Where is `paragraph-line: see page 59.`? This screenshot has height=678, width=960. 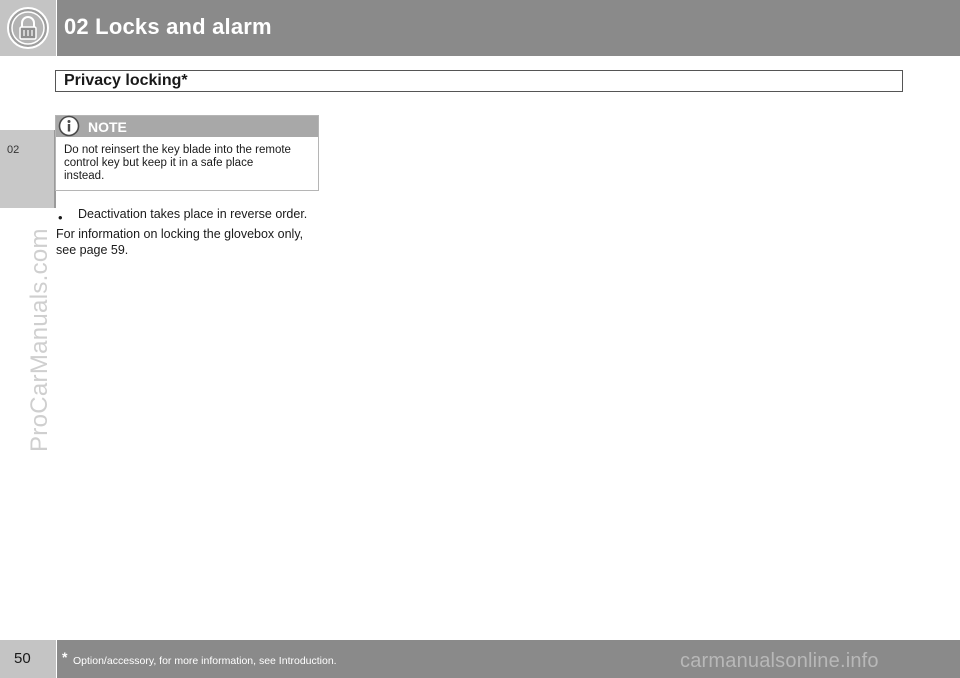 paragraph-line: see page 59. is located at coordinates (92, 250).